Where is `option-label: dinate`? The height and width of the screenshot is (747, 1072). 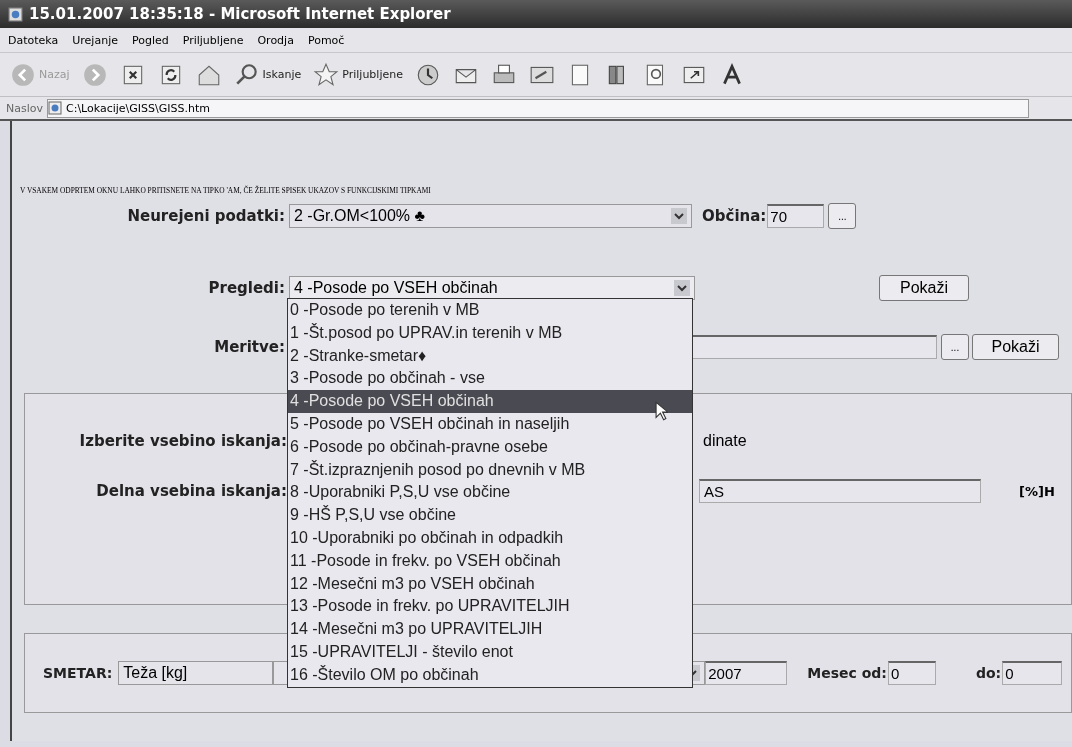 option-label: dinate is located at coordinates (725, 441).